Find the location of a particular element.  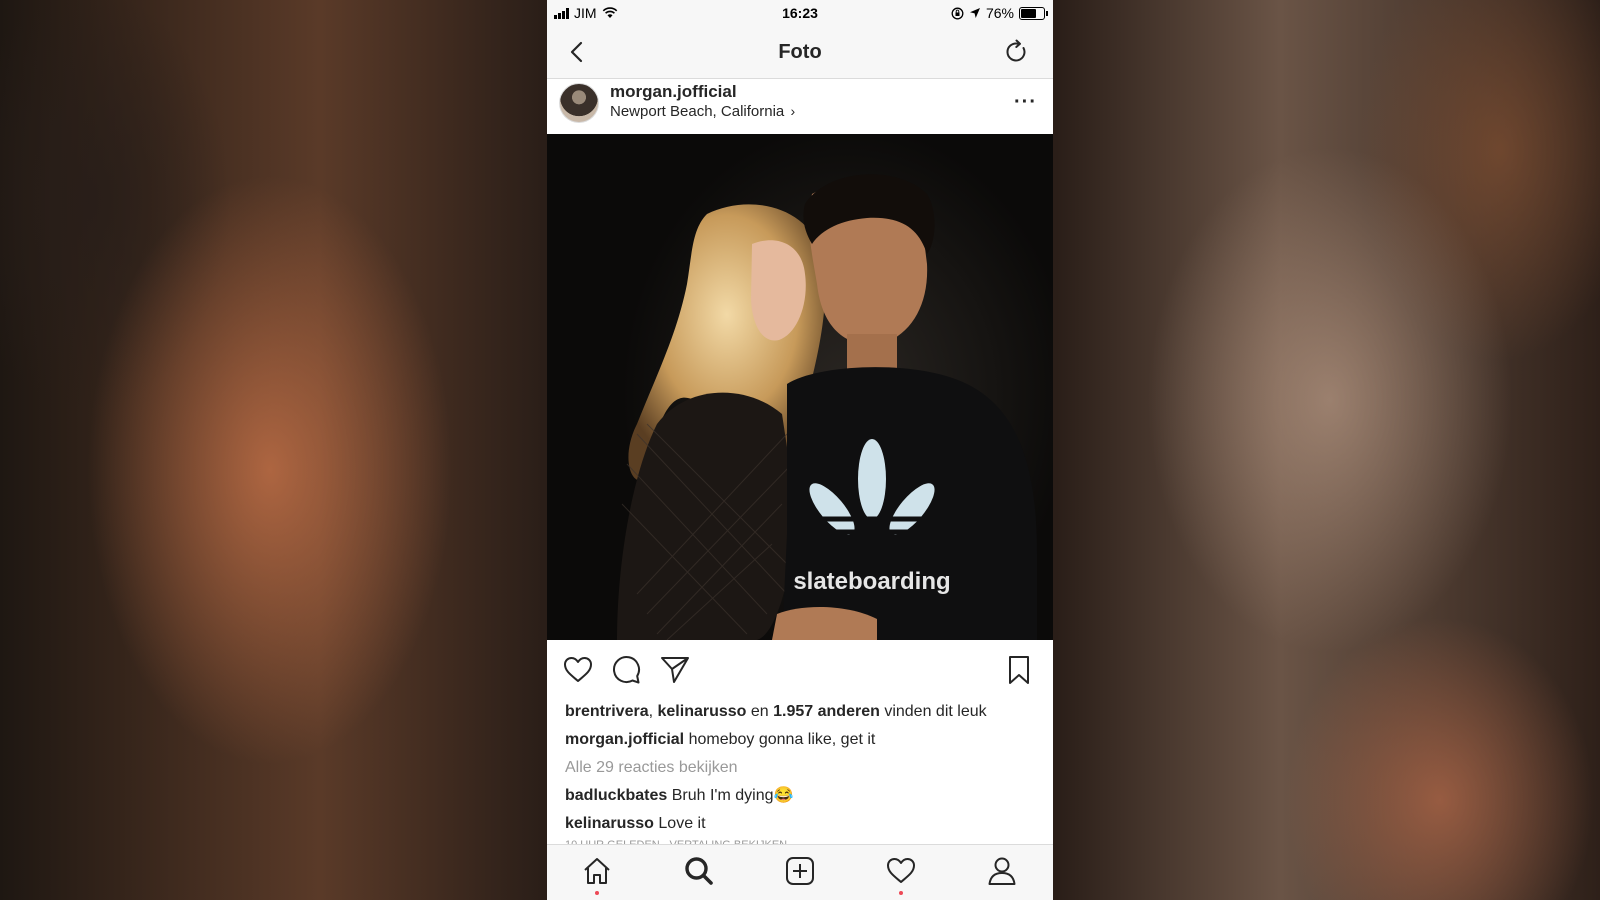

status-bar: JIM 16:23 76% is located at coordinates (800, 13).